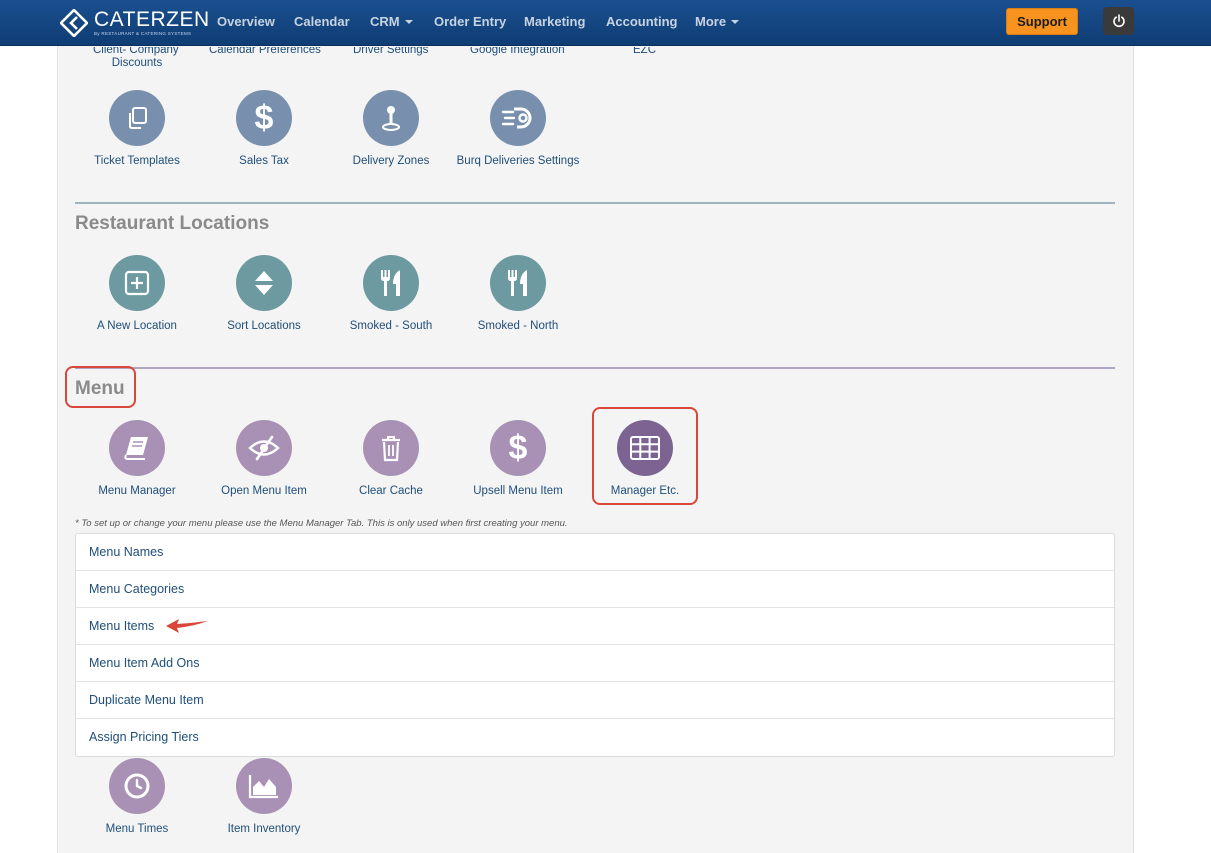 The image size is (1211, 853). Describe the element at coordinates (554, 21) in the screenshot. I see `nav-marketing: Marketing` at that location.